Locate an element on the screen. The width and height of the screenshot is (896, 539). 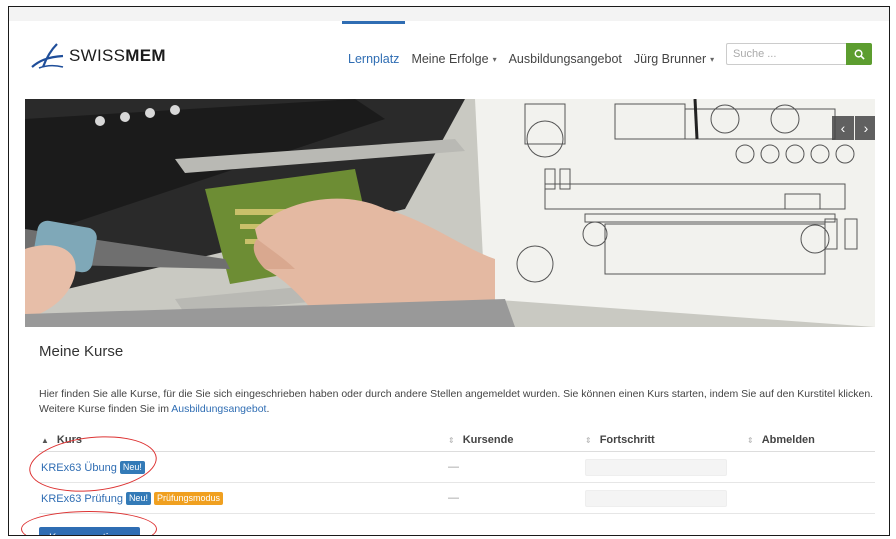
nav-item-meine-erfolge: Meine Erfolge ▾ is located at coordinates (453, 59).